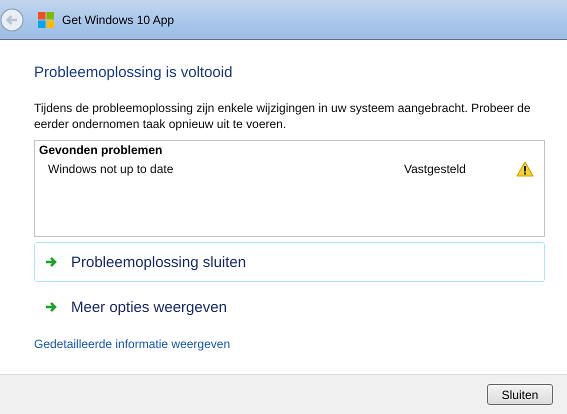 The width and height of the screenshot is (567, 414). What do you see at coordinates (46, 20) in the screenshot?
I see `windows-logo-icon` at bounding box center [46, 20].